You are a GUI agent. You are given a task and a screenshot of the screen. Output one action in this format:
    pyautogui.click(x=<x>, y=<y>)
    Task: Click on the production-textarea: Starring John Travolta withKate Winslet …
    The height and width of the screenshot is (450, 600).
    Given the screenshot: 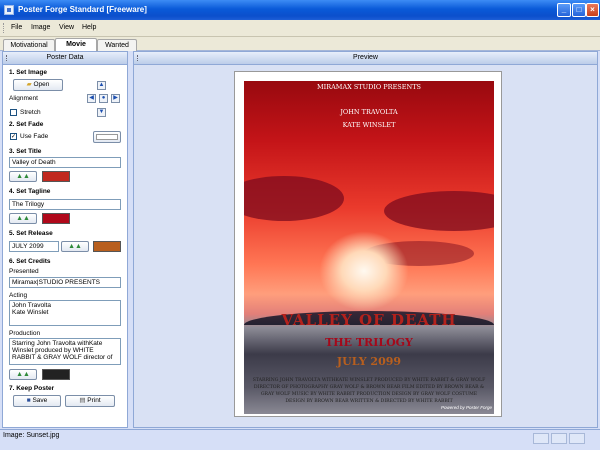 What is the action you would take?
    pyautogui.click(x=65, y=351)
    